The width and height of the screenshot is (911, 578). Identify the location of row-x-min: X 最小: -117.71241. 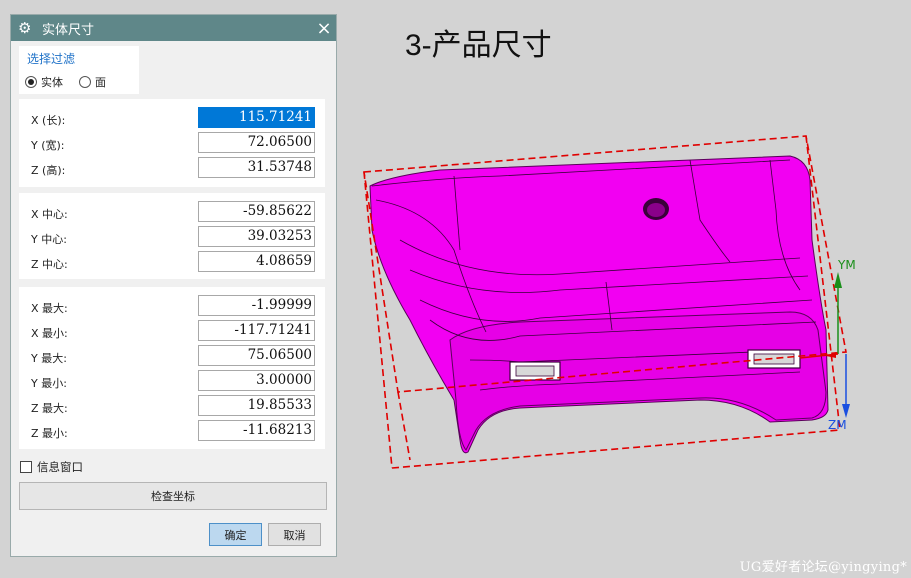
(172, 332).